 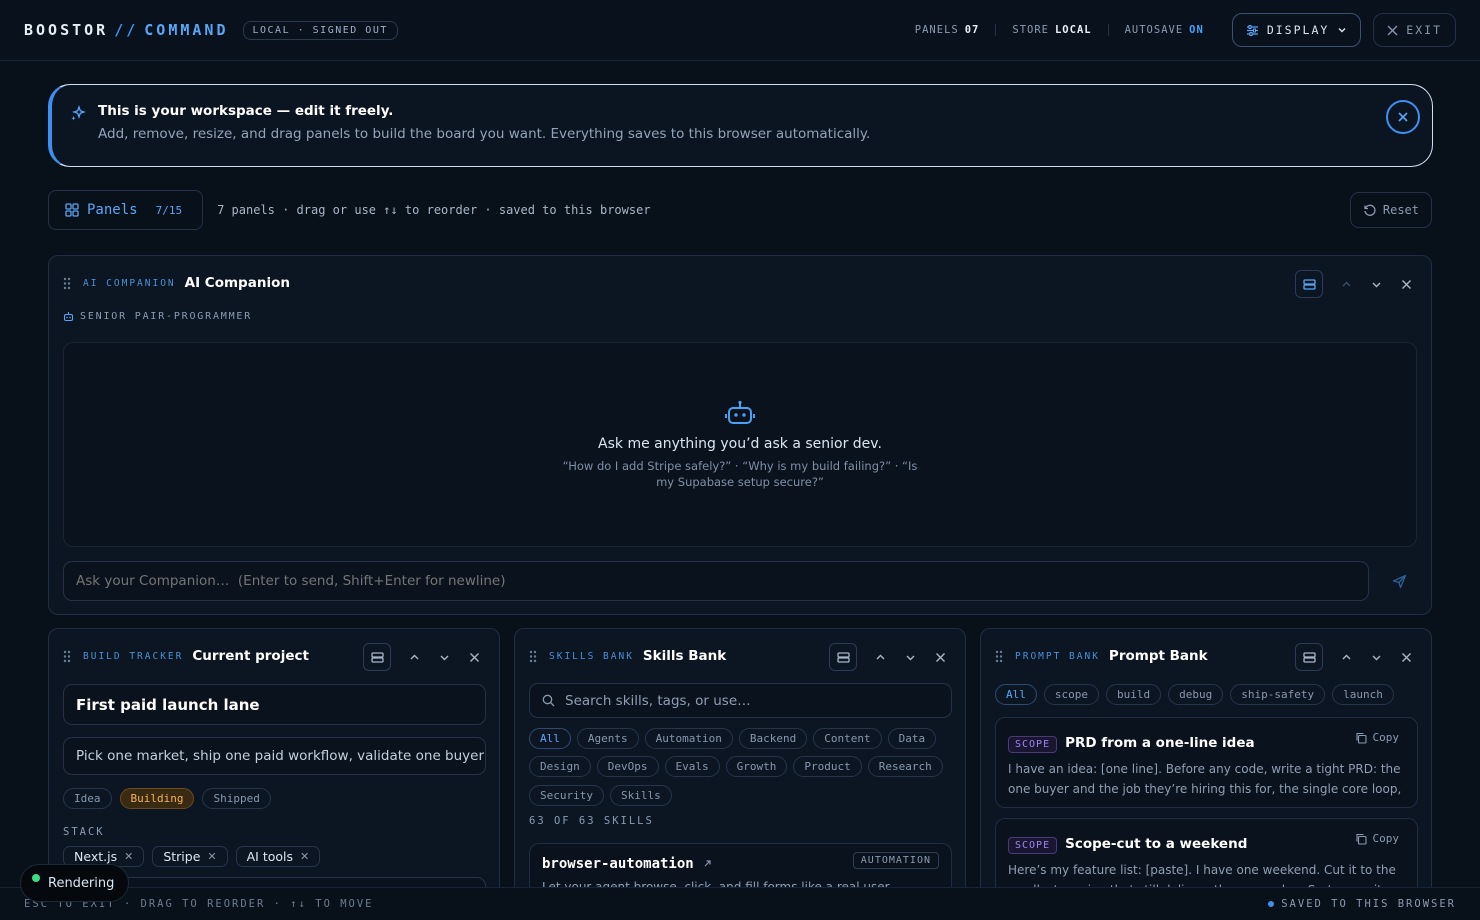 What do you see at coordinates (1196, 694) in the screenshot?
I see `filter-chip: debug` at bounding box center [1196, 694].